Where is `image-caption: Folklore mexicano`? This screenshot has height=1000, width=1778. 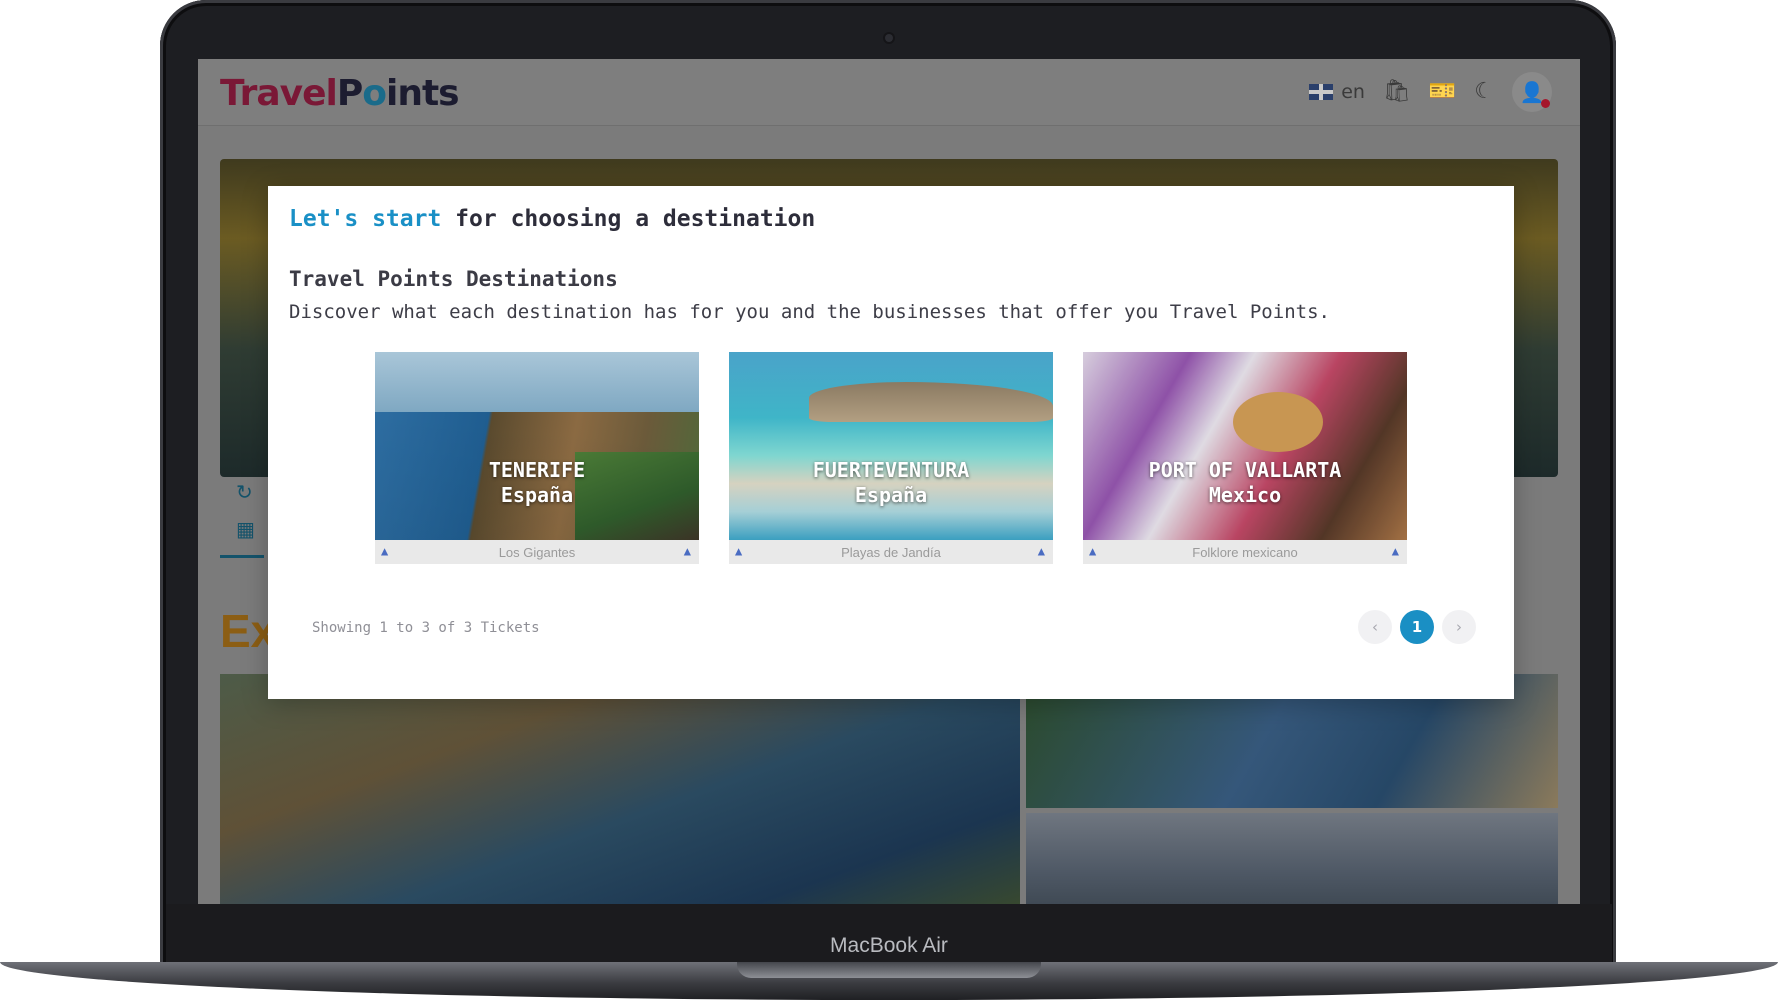 image-caption: Folklore mexicano is located at coordinates (1245, 552).